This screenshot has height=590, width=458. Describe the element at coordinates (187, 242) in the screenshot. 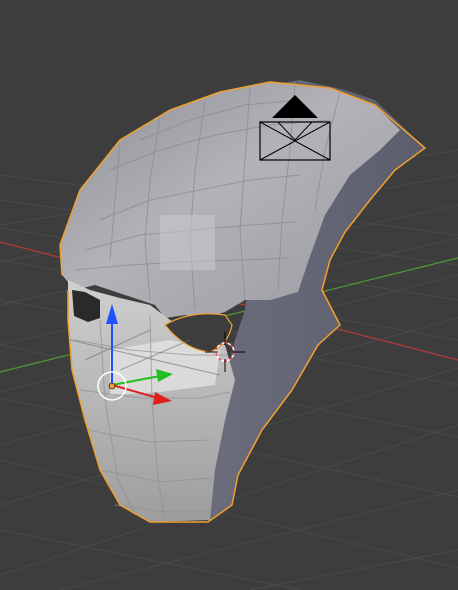

I see `highlight-facet` at that location.